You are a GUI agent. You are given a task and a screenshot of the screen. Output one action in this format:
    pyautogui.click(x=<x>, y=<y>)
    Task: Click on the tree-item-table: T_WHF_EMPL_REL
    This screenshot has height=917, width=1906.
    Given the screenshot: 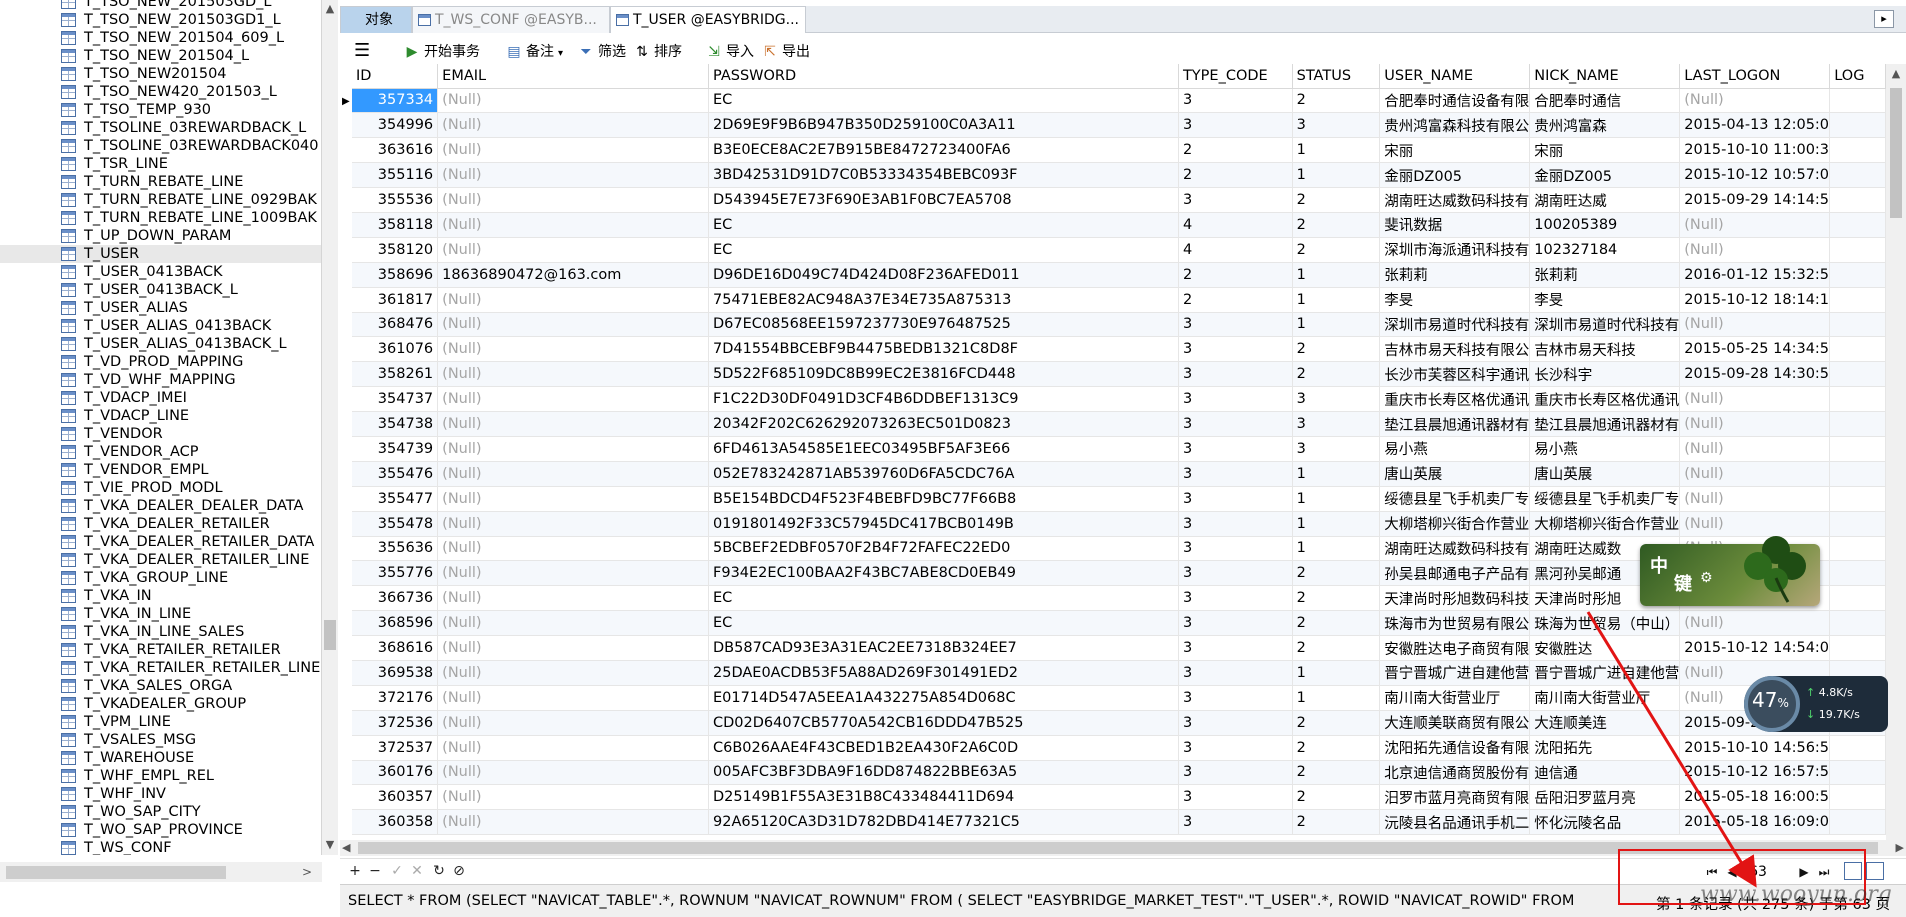 What is the action you would take?
    pyautogui.click(x=160, y=776)
    